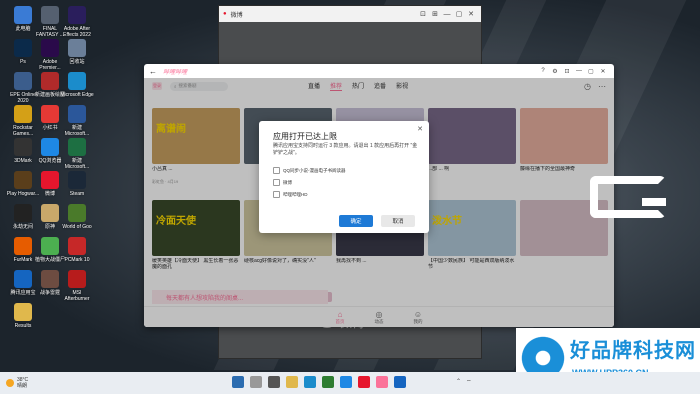 This screenshot has height=394, width=700. Describe the element at coordinates (292, 382) in the screenshot. I see `file-explorer-icon` at that location.